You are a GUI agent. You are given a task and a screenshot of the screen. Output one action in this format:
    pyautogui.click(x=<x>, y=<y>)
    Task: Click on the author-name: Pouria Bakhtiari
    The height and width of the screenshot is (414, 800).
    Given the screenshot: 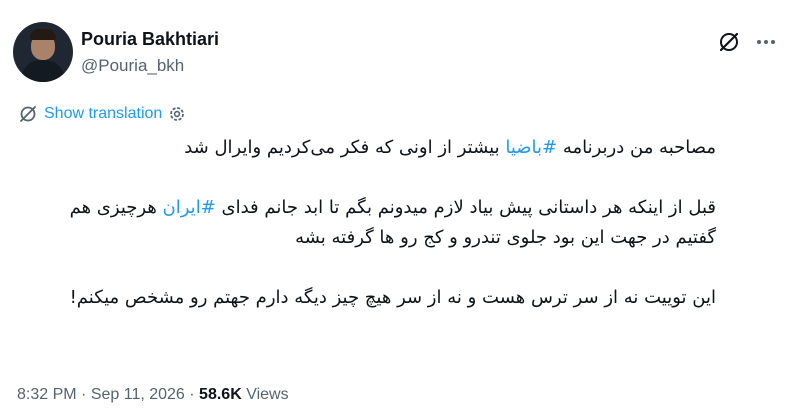 What is the action you would take?
    pyautogui.click(x=150, y=39)
    